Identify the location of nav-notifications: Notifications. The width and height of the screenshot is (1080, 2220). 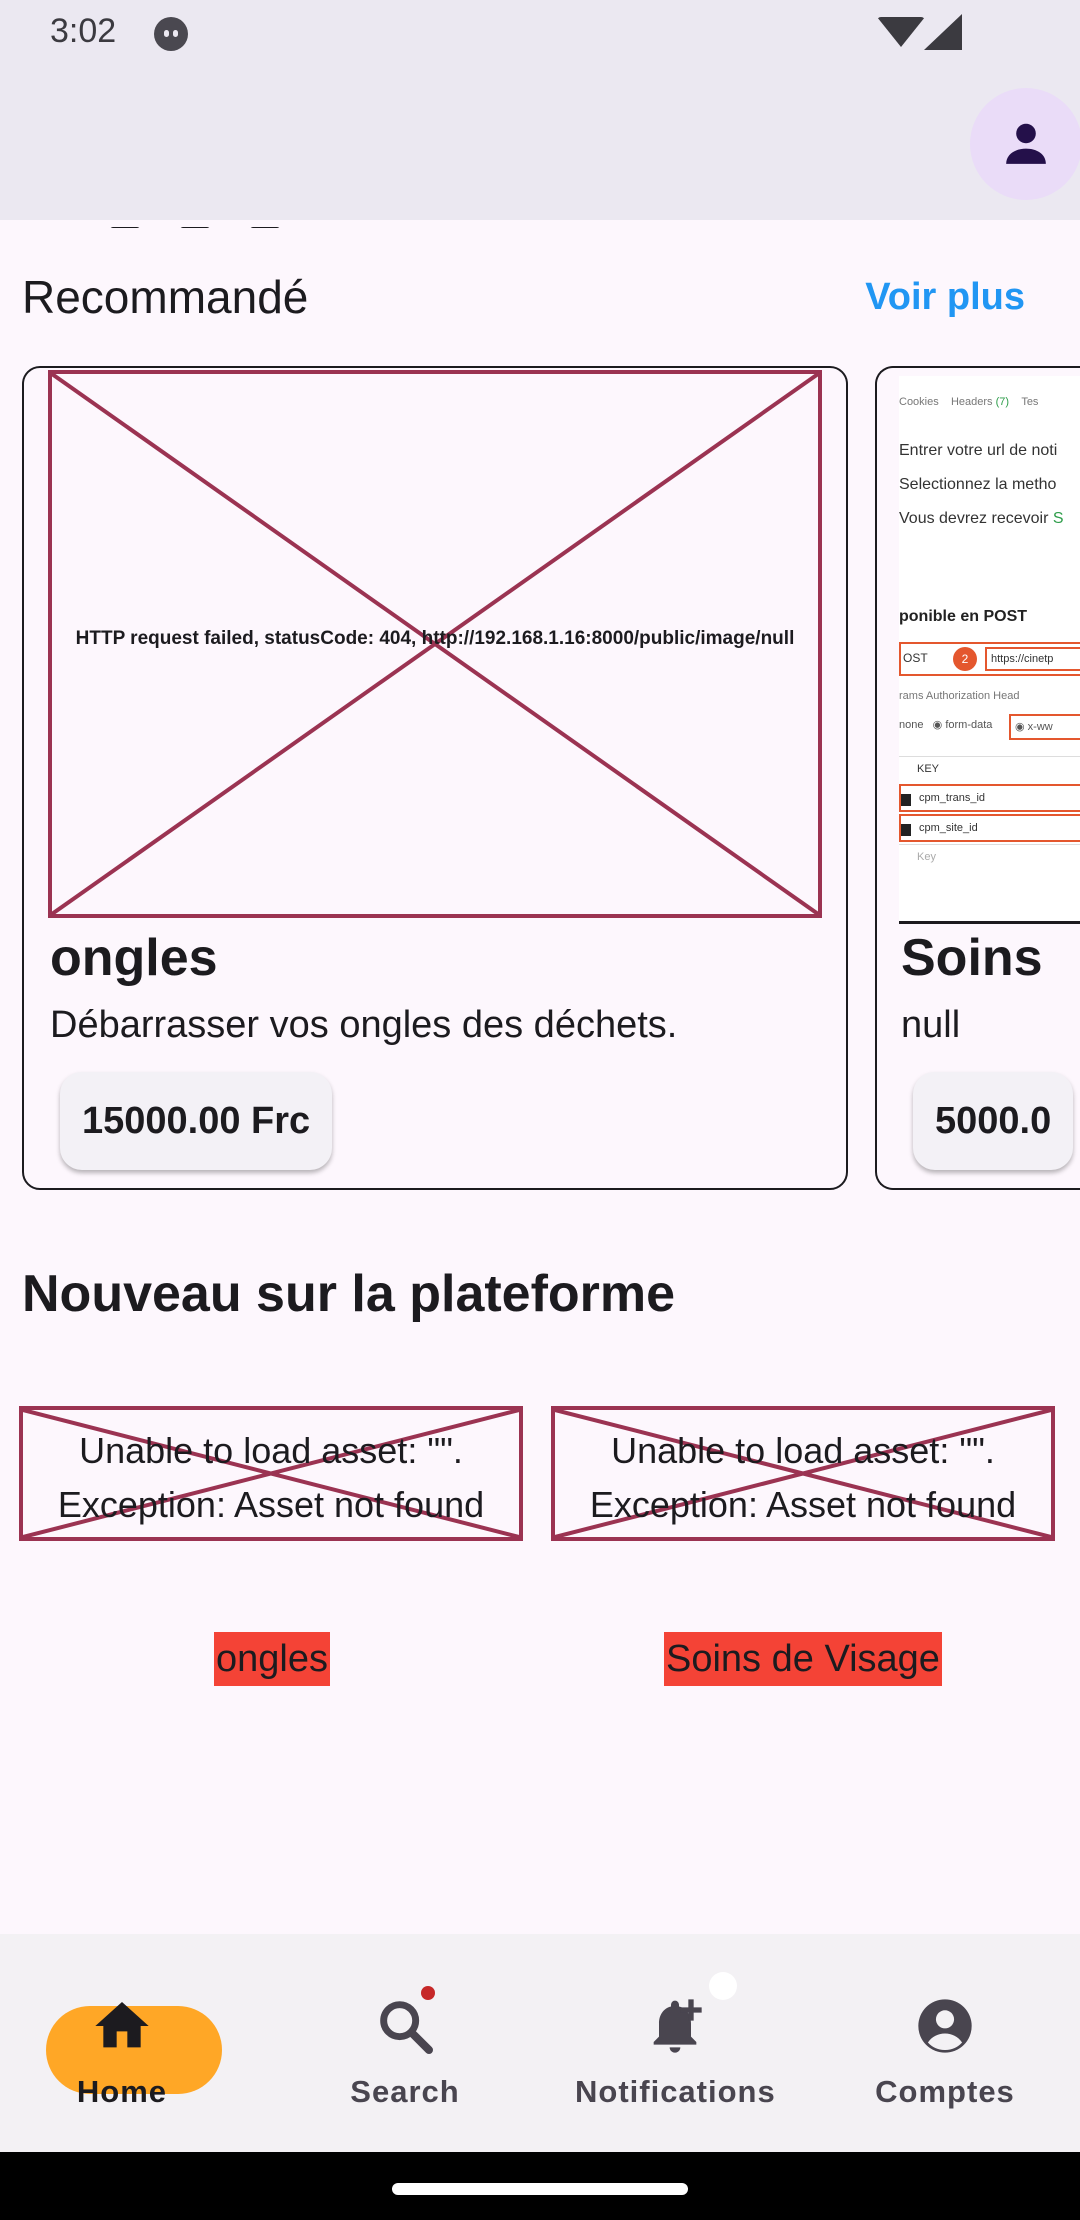
(675, 2047).